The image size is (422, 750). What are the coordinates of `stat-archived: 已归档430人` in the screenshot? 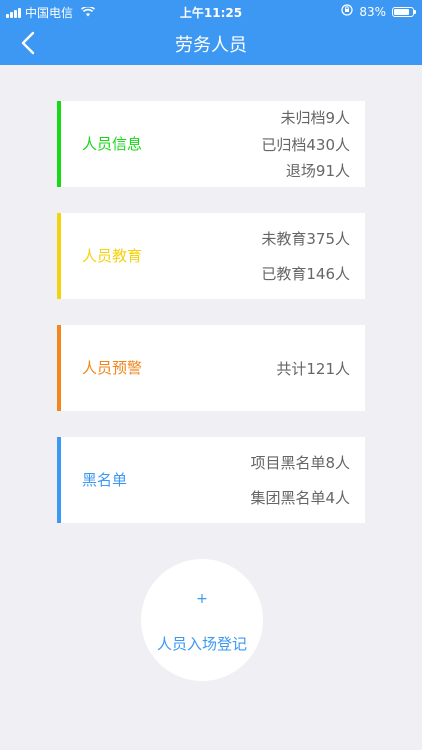 It's located at (305, 144).